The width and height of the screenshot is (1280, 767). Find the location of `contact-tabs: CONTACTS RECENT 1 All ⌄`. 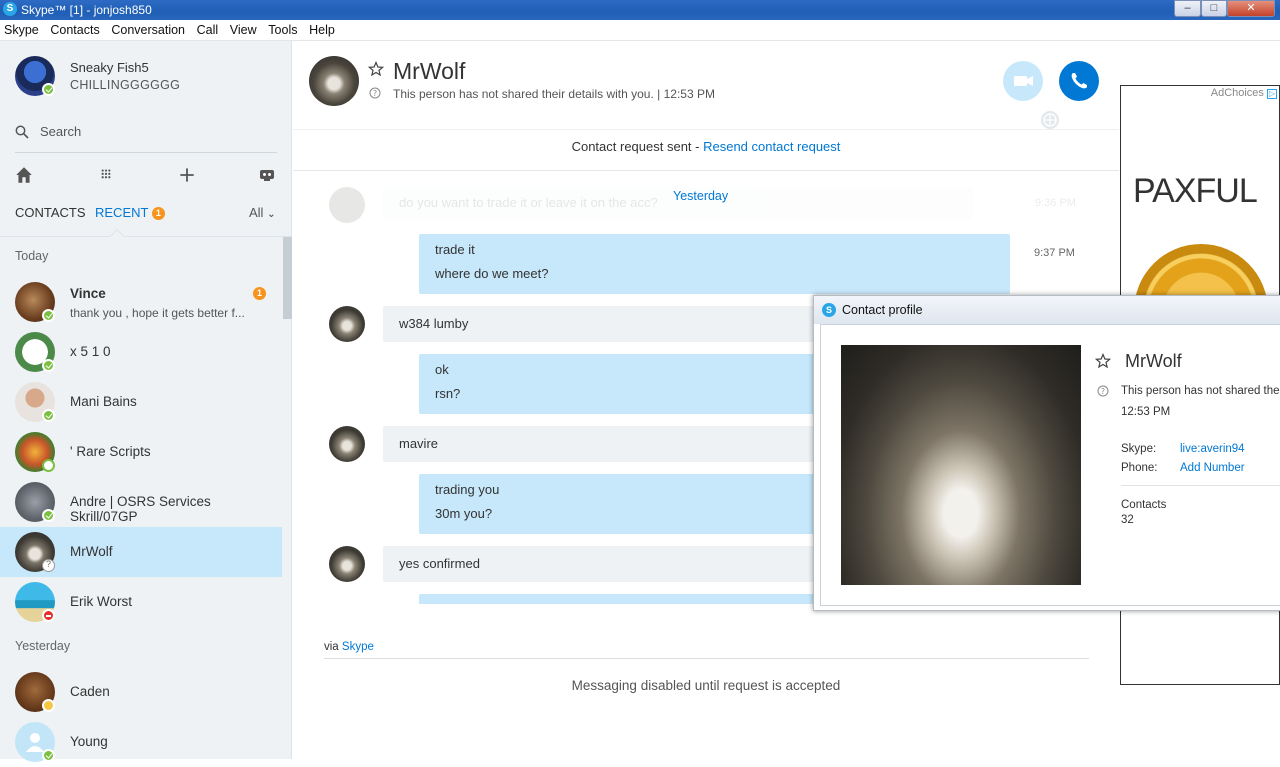

contact-tabs: CONTACTS RECENT 1 All ⌄ is located at coordinates (146, 215).